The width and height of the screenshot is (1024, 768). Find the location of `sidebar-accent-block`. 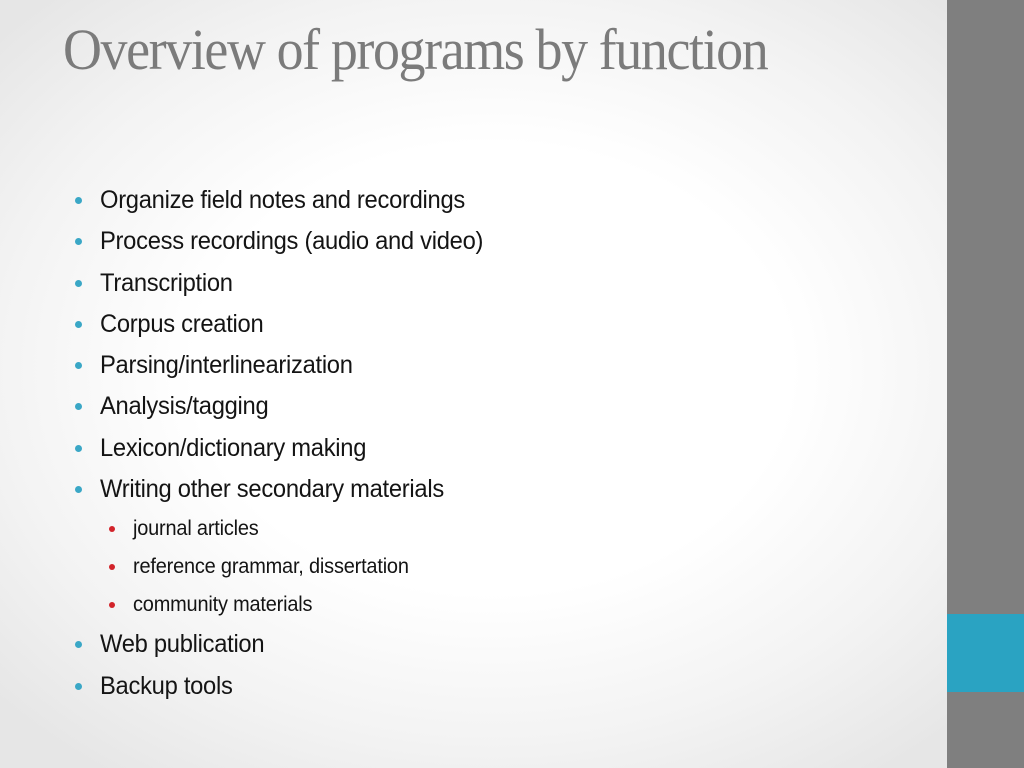

sidebar-accent-block is located at coordinates (985, 653).